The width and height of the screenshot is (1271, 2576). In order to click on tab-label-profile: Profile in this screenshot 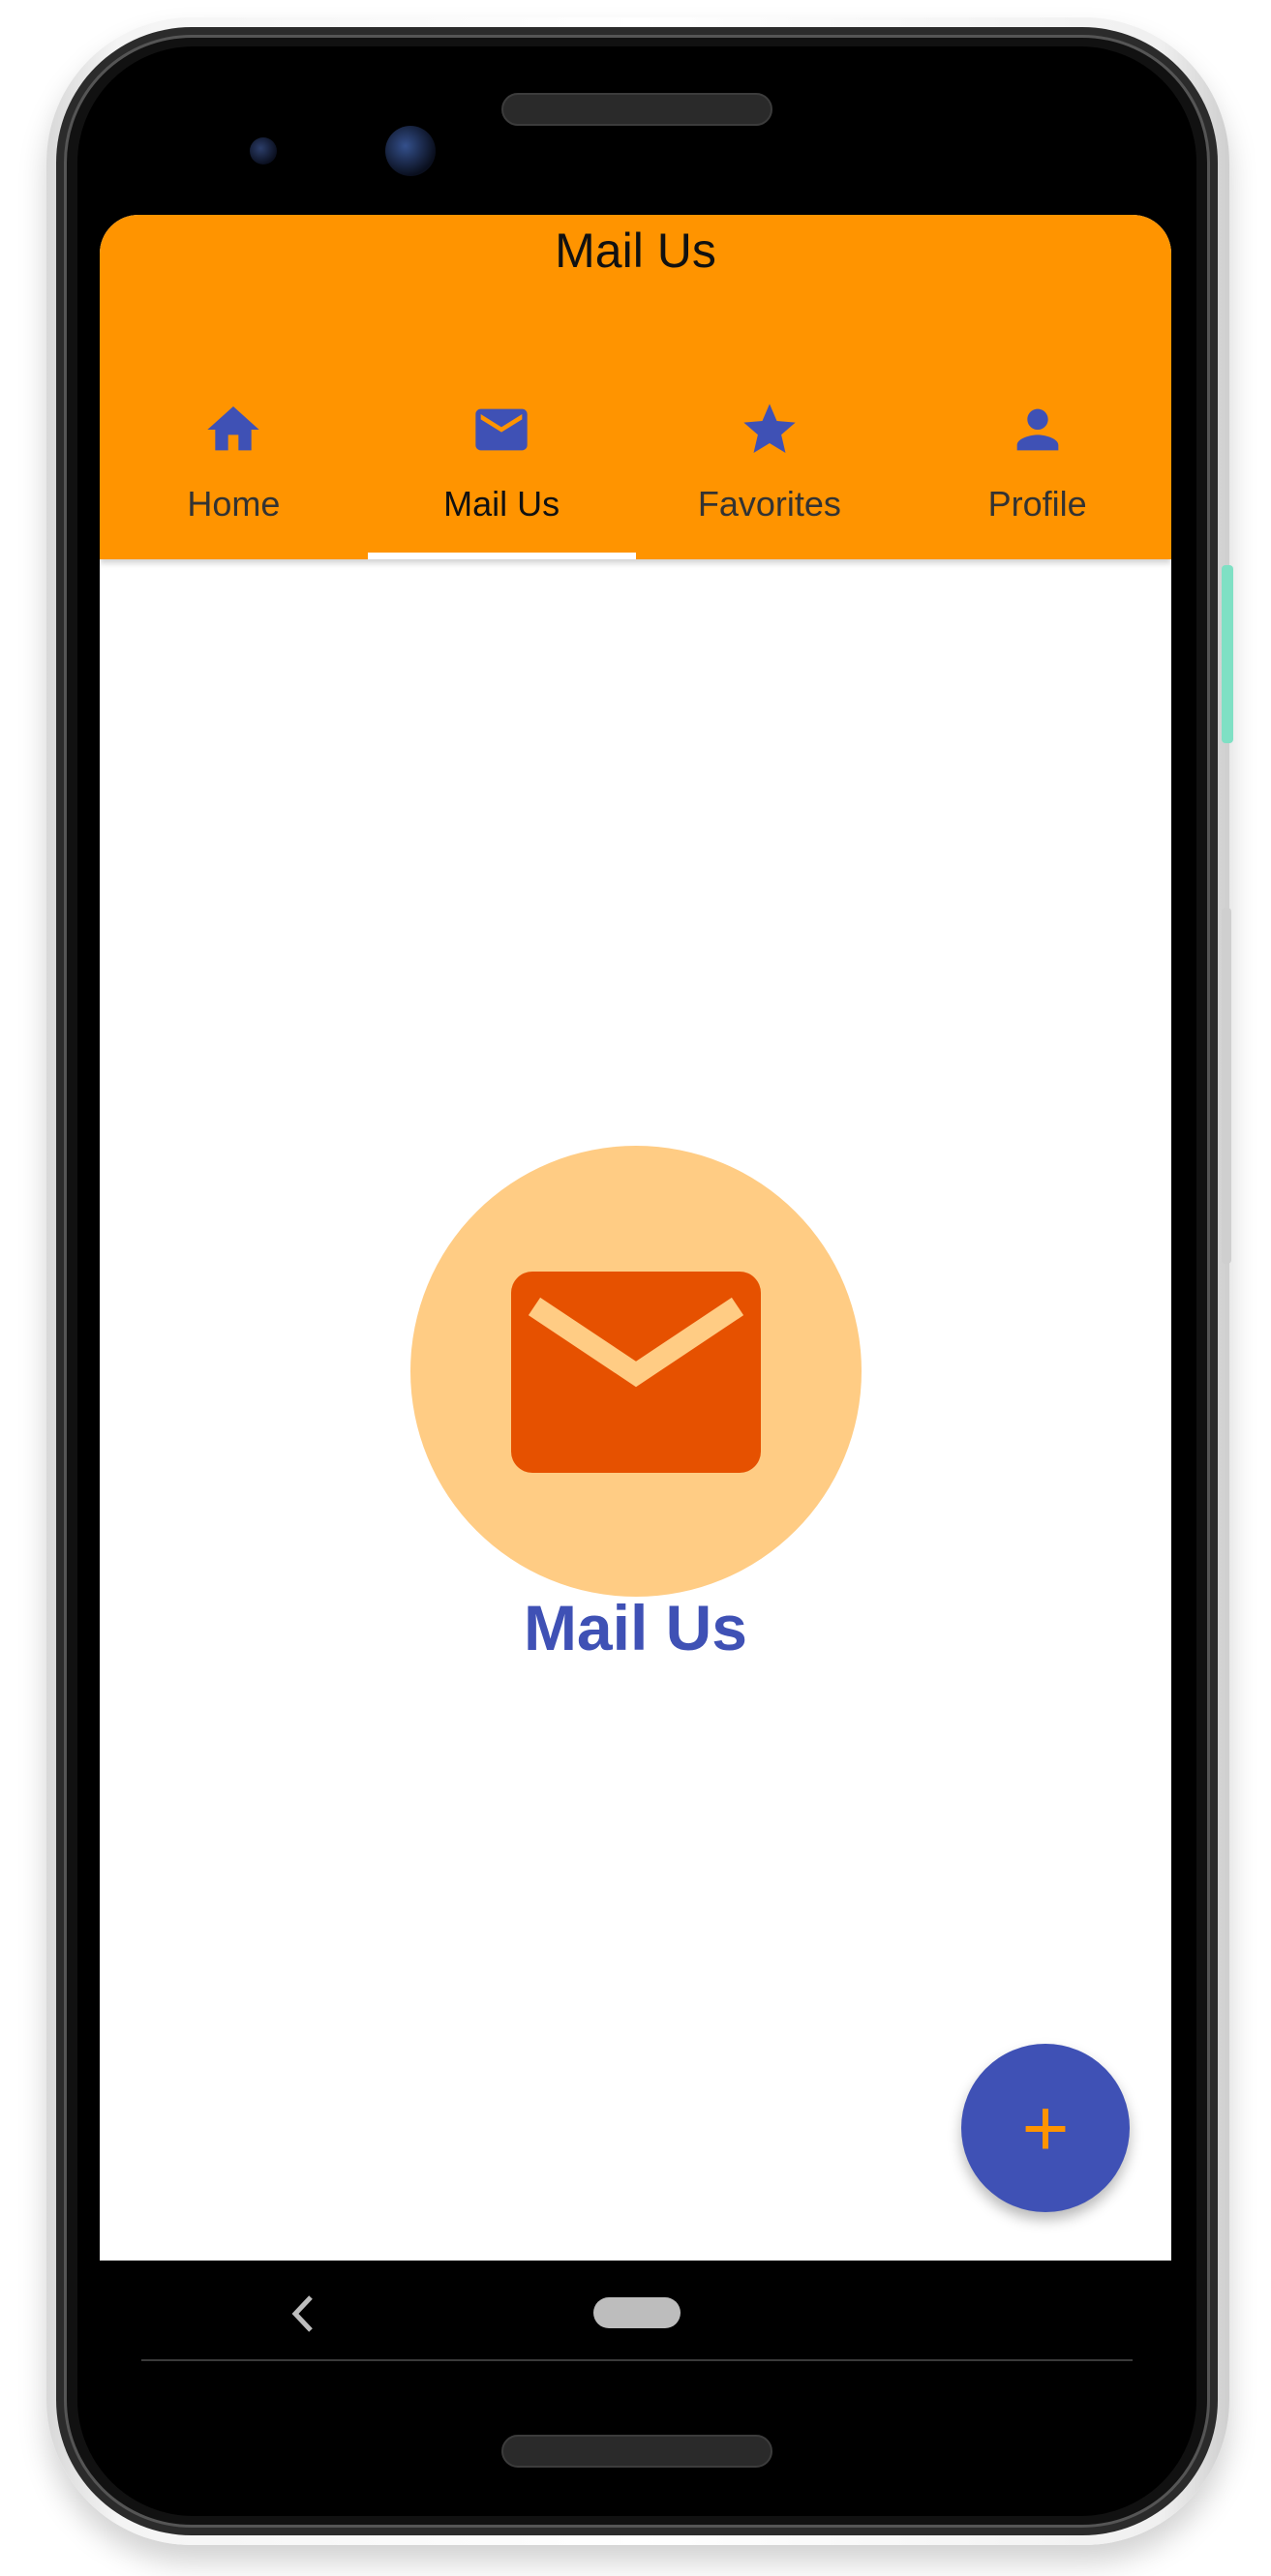, I will do `click(1037, 504)`.